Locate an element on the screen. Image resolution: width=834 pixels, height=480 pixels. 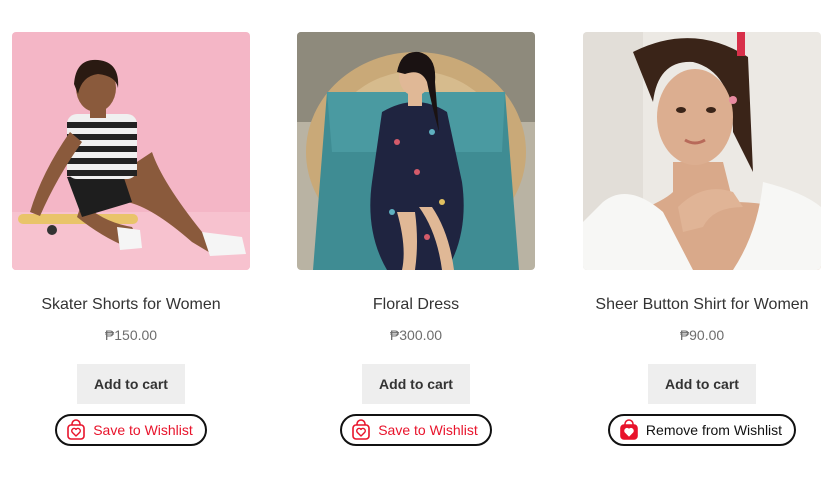
remove-from-wishlist-button: Remove from Wishlist is located at coordinates (702, 430).